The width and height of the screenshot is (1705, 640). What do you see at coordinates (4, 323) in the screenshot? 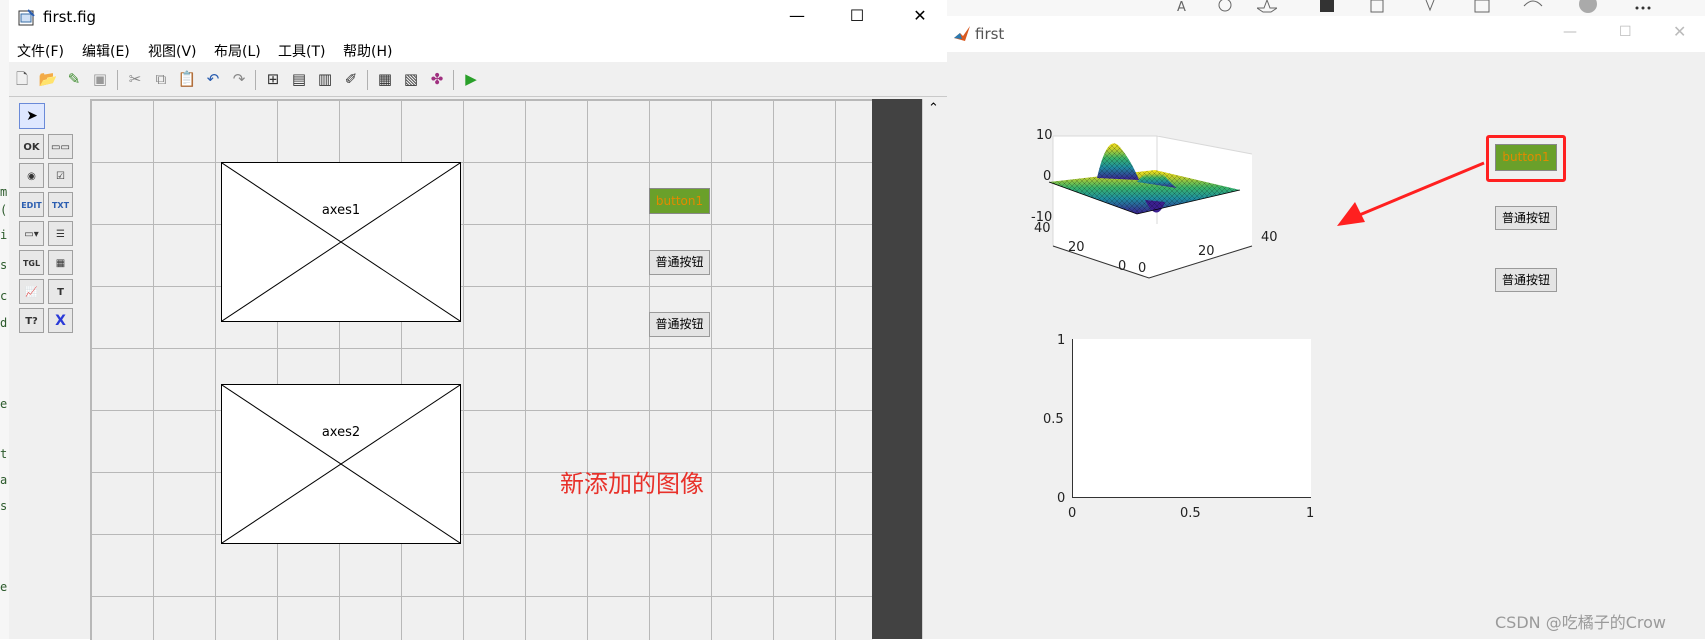
I see `editor-fragment: d` at bounding box center [4, 323].